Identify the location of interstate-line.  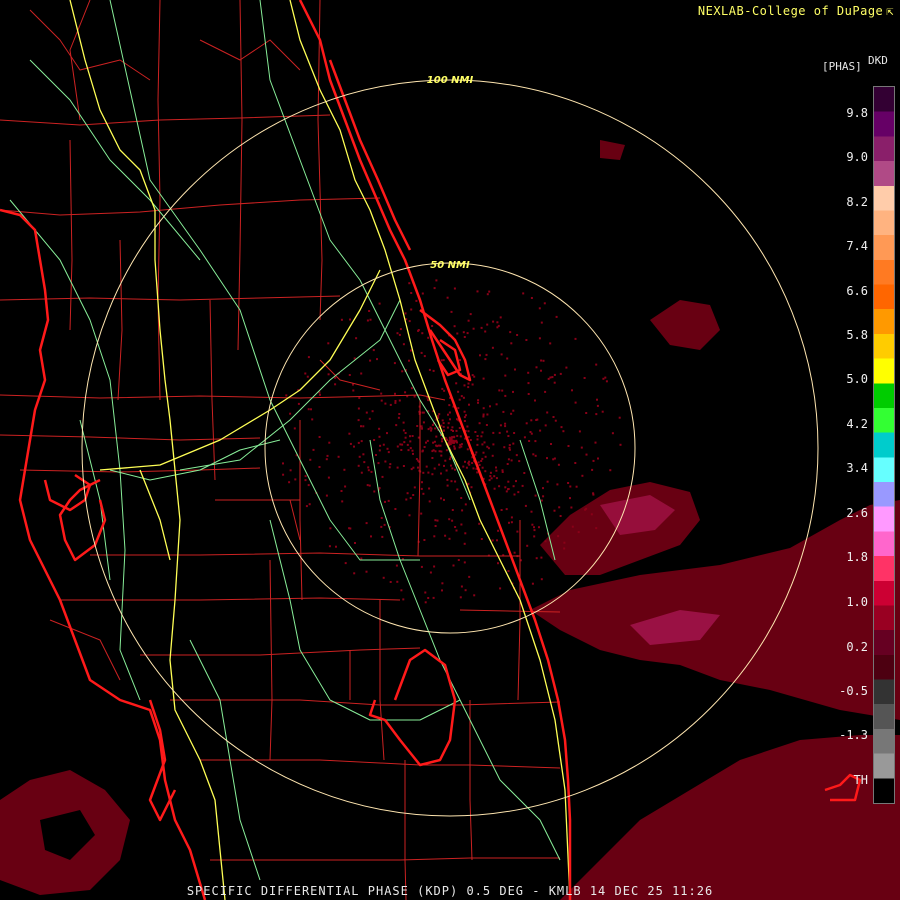
(240, 370).